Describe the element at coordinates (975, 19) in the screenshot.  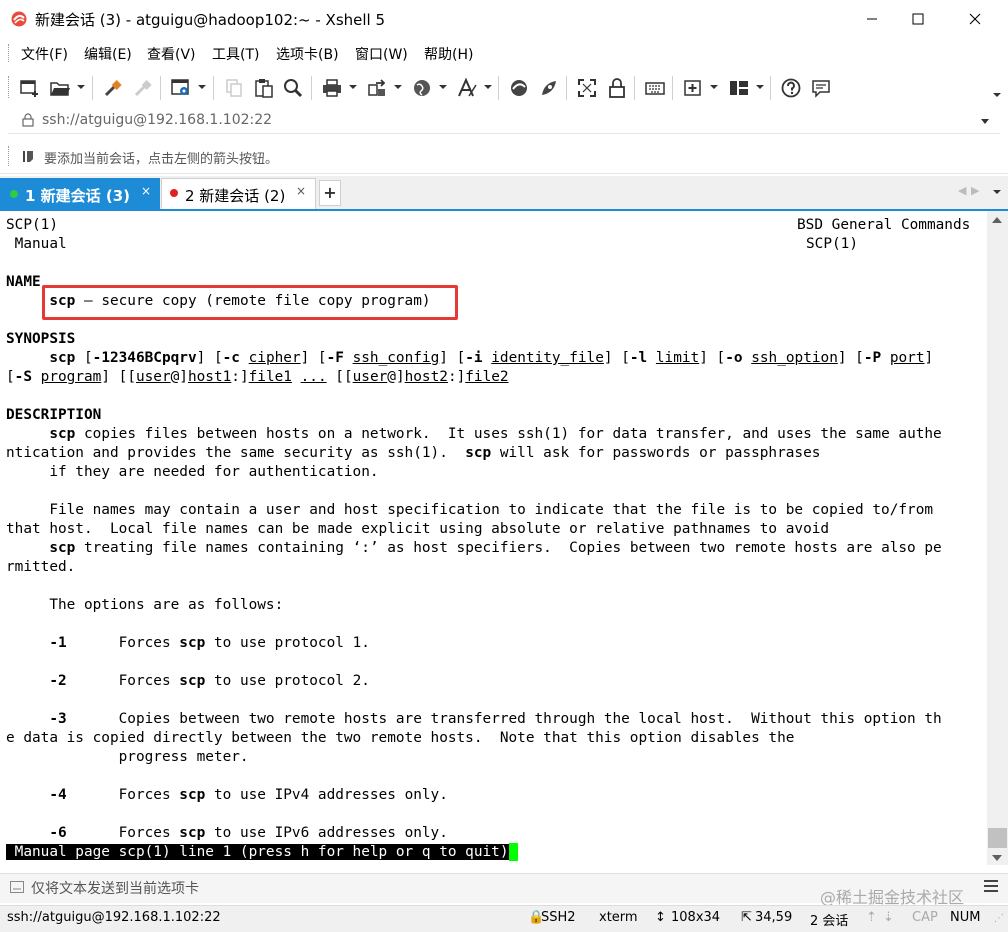
I see `close-button` at that location.